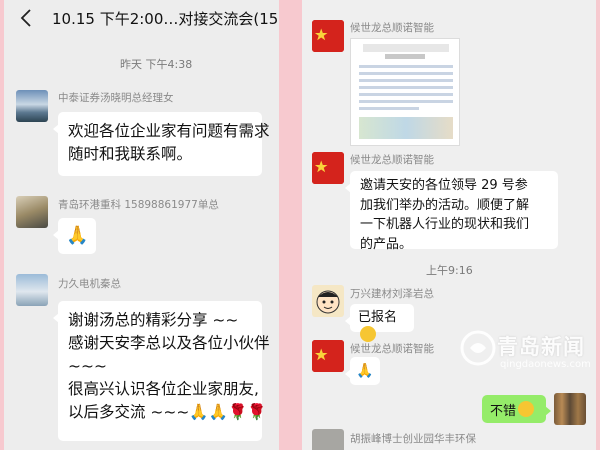 This screenshot has width=600, height=450. I want to click on cartoon-face-icon, so click(328, 302).